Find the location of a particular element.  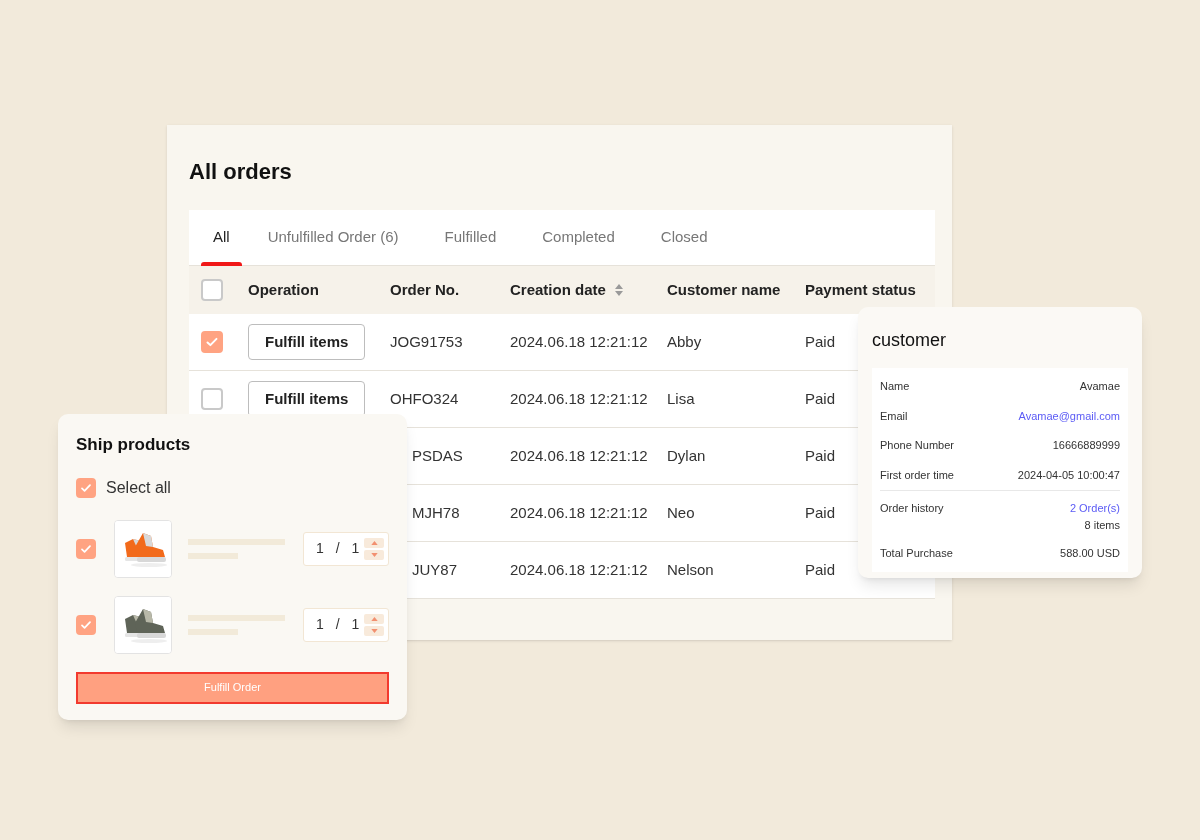

field-link: Avamae@gmail.com is located at coordinates (1069, 415).